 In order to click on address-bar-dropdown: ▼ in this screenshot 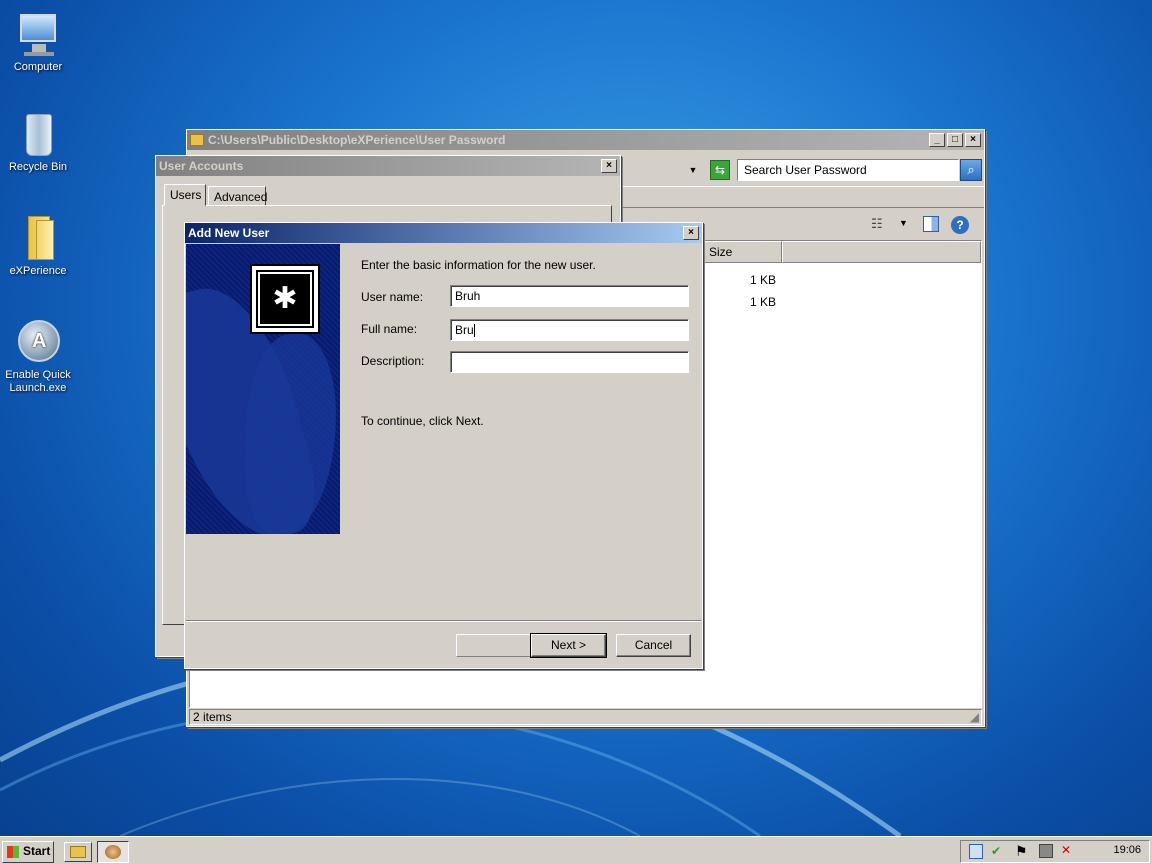, I will do `click(693, 170)`.